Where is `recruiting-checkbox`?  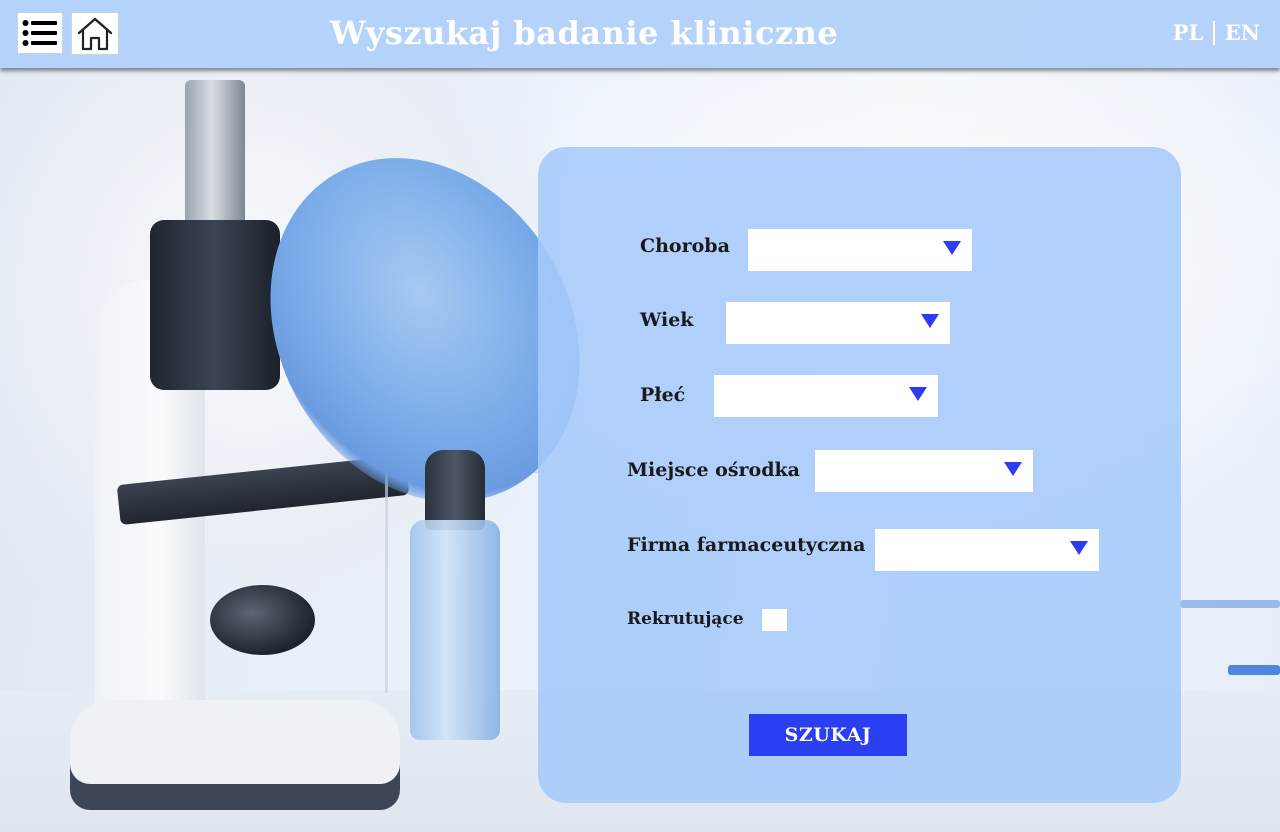
recruiting-checkbox is located at coordinates (774, 620).